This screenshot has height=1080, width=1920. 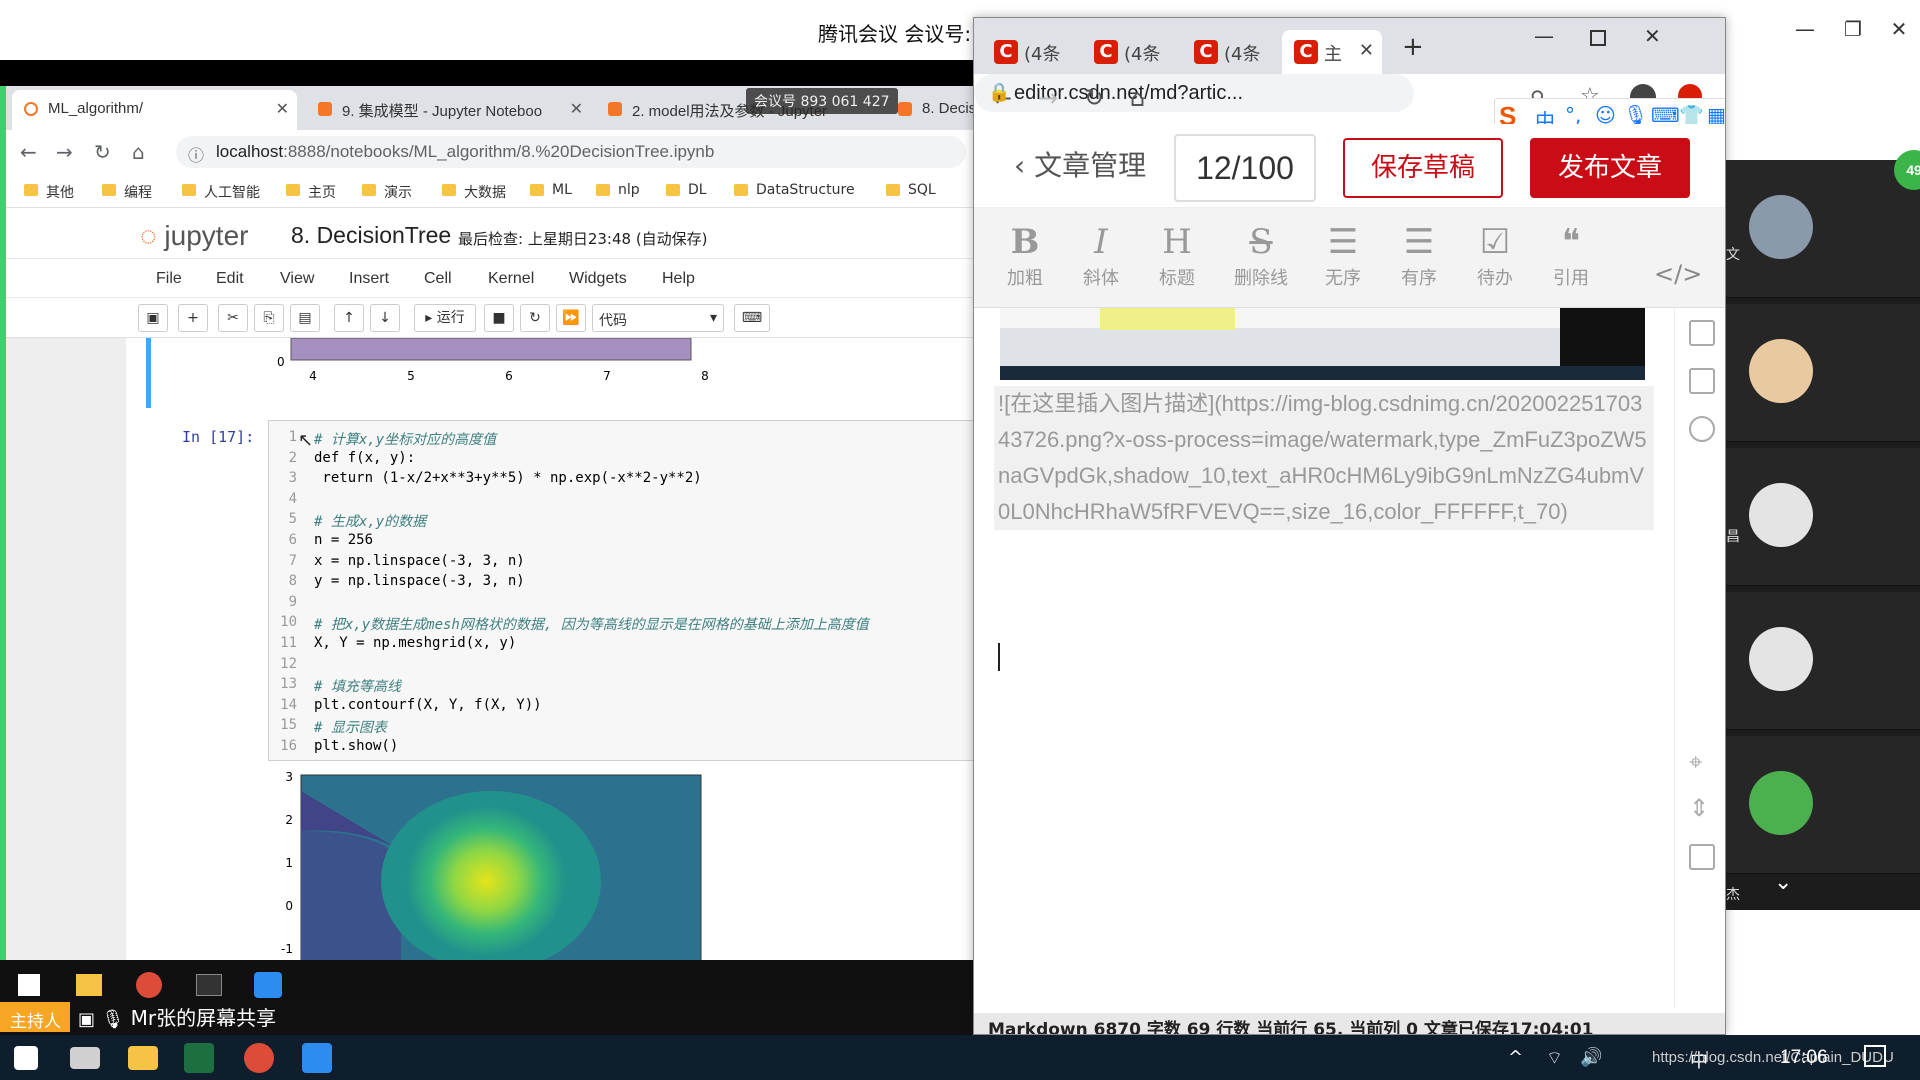 I want to click on strikethrough-button: S 删除线, so click(x=1261, y=255).